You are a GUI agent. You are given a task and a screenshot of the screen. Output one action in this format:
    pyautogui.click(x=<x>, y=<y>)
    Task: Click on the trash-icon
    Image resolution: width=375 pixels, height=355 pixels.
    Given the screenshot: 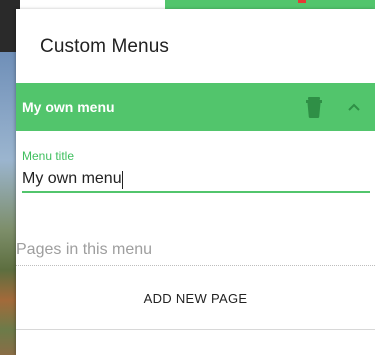 What is the action you would take?
    pyautogui.click(x=314, y=107)
    